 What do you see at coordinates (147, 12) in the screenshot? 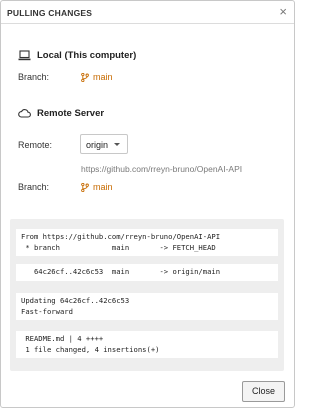
I see `dialog-titlebar: PULLING CHANGES ×` at bounding box center [147, 12].